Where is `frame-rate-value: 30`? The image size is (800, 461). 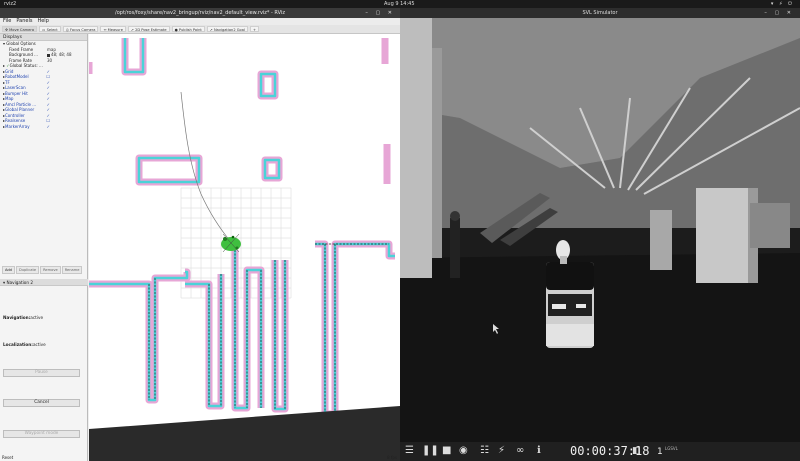 frame-rate-value: 30 is located at coordinates (49, 61).